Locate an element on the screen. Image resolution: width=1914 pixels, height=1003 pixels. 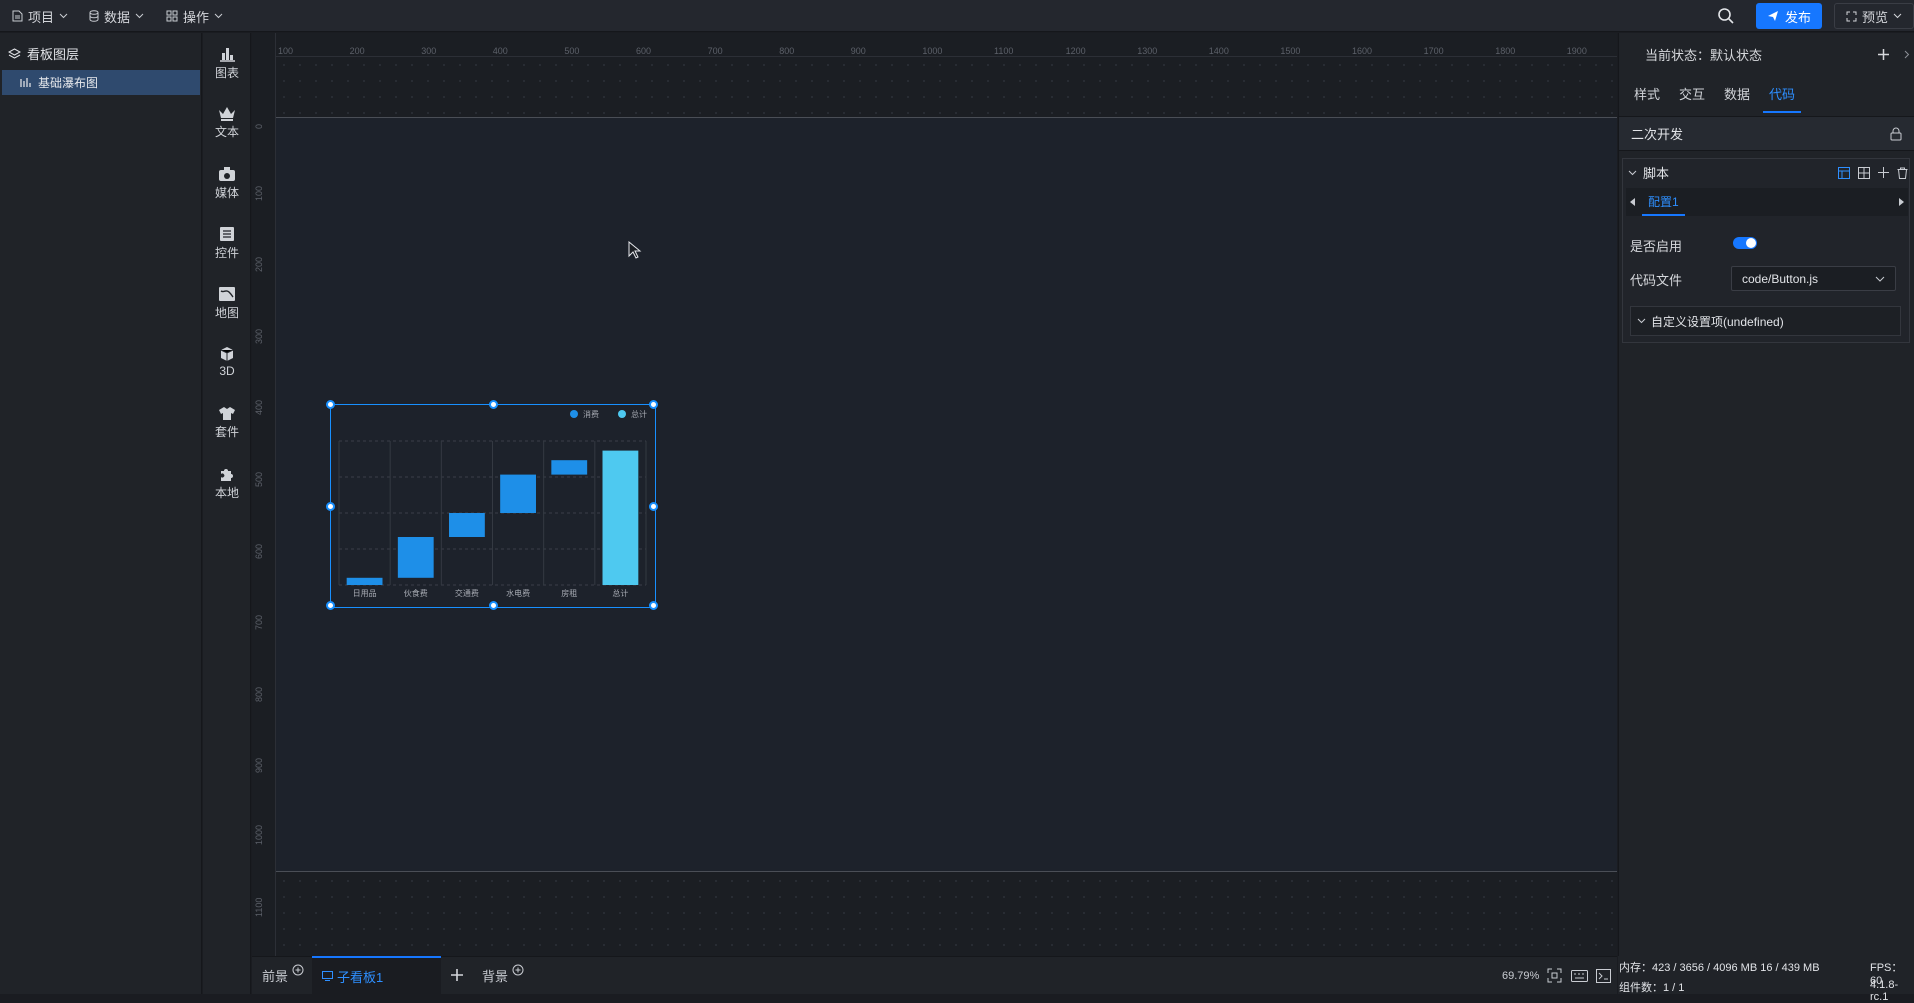
tool-local: 本地 is located at coordinates (227, 483).